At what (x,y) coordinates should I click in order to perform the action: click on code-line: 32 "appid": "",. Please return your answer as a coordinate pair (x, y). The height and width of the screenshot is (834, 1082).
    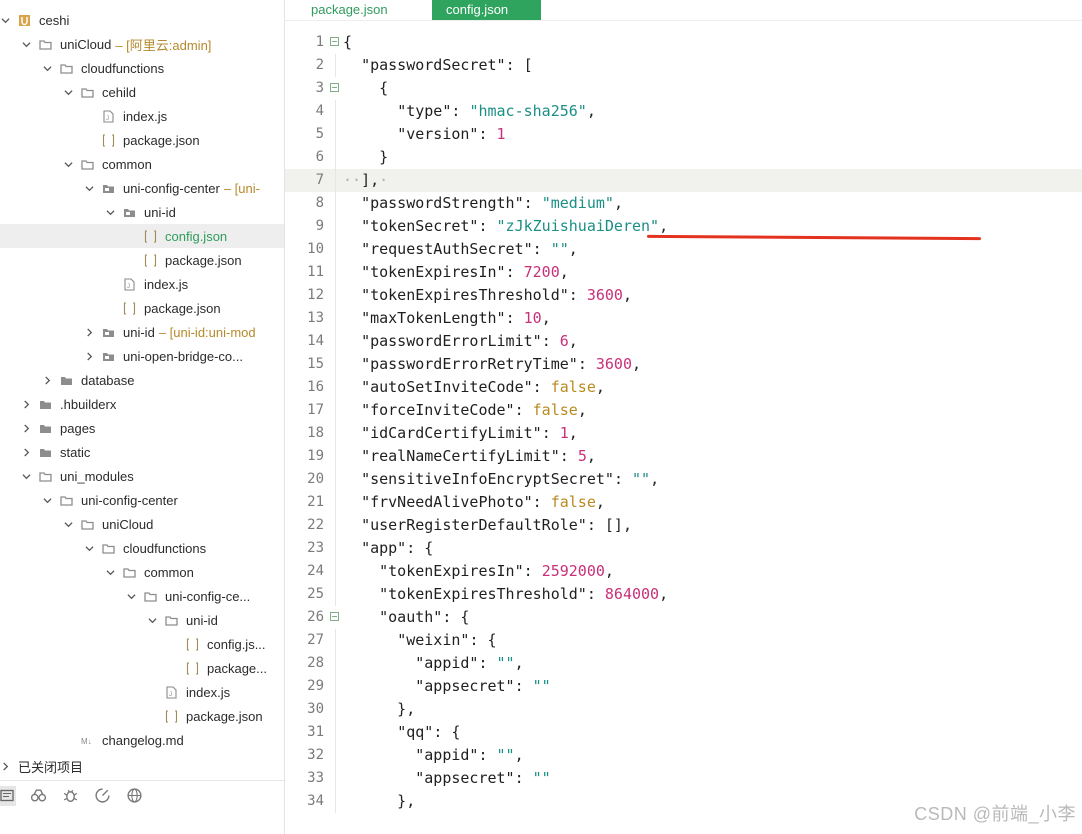
    Looking at the image, I should click on (683, 755).